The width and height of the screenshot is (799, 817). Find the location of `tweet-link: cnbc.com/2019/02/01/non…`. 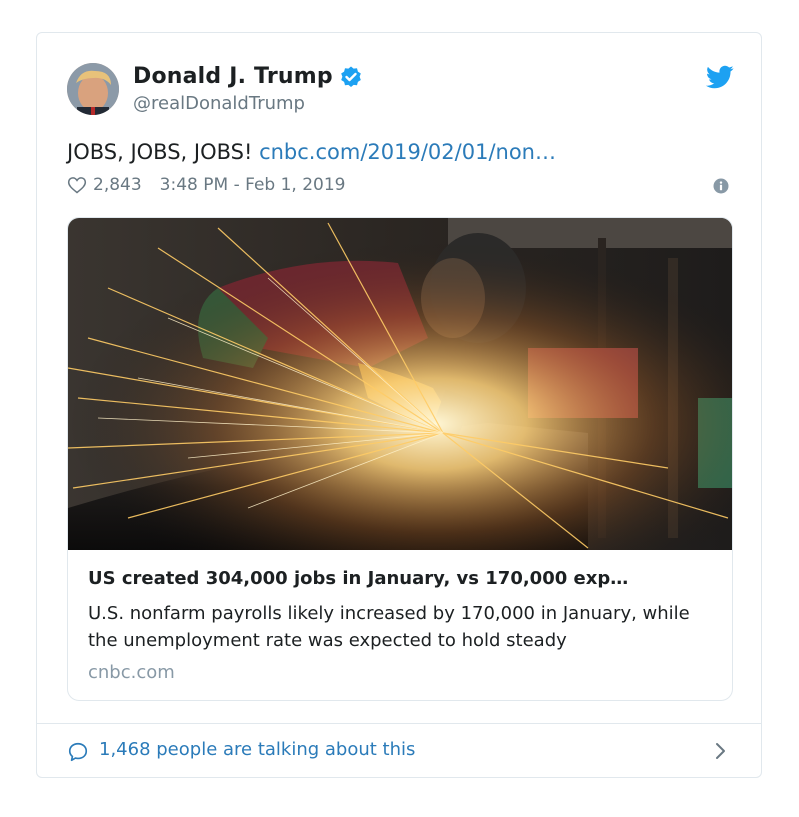

tweet-link: cnbc.com/2019/02/01/non… is located at coordinates (407, 152).